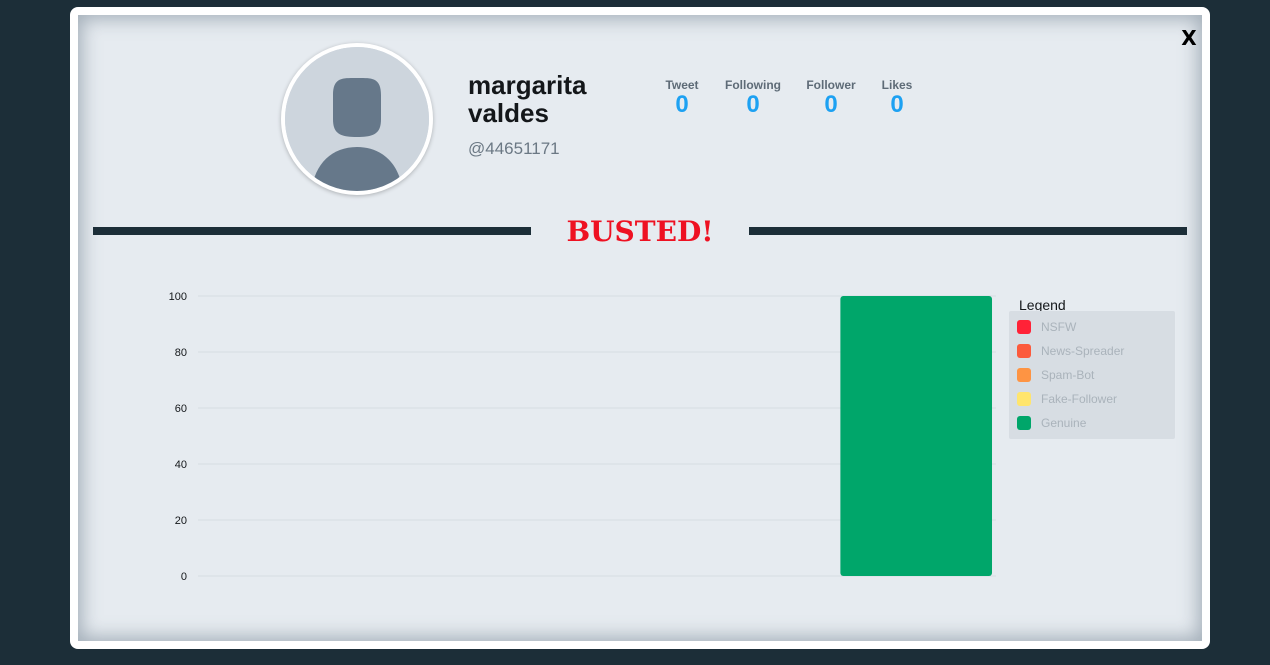  I want to click on y-tick-label: 0, so click(184, 577).